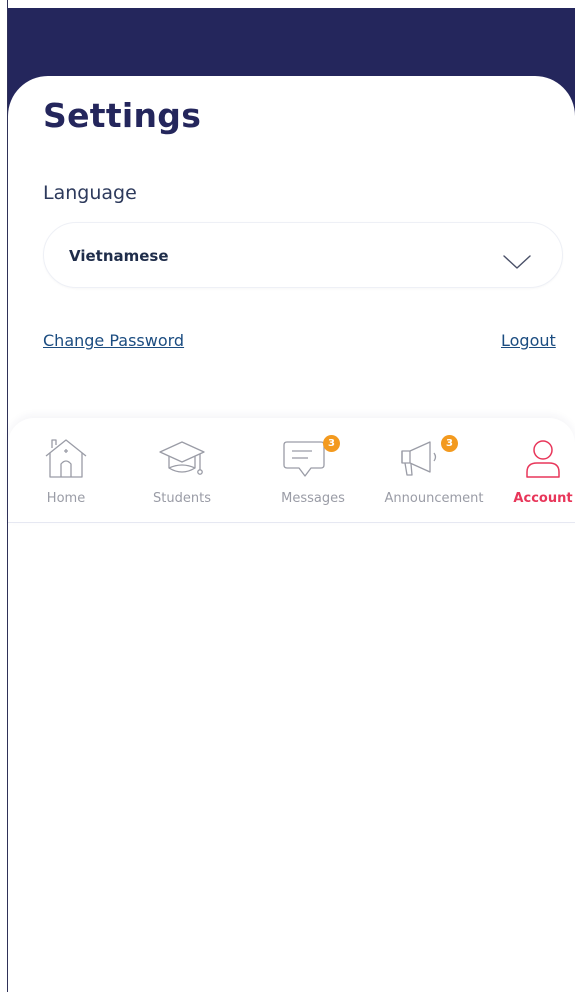 The height and width of the screenshot is (992, 575). Describe the element at coordinates (90, 193) in the screenshot. I see `language-label: Language` at that location.